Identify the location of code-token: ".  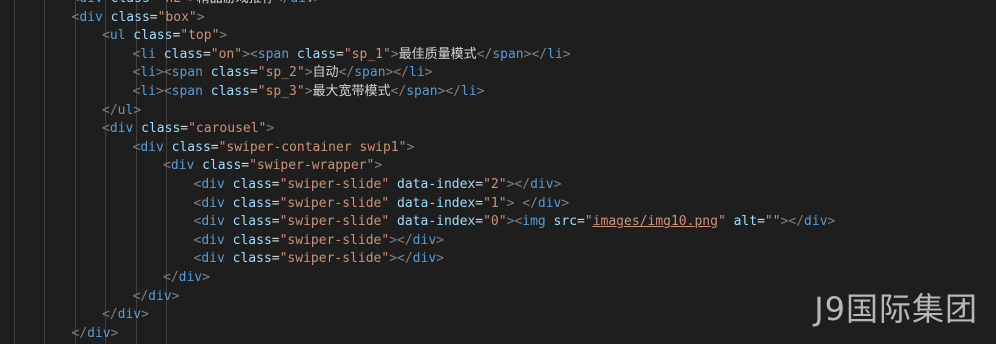
(588, 222).